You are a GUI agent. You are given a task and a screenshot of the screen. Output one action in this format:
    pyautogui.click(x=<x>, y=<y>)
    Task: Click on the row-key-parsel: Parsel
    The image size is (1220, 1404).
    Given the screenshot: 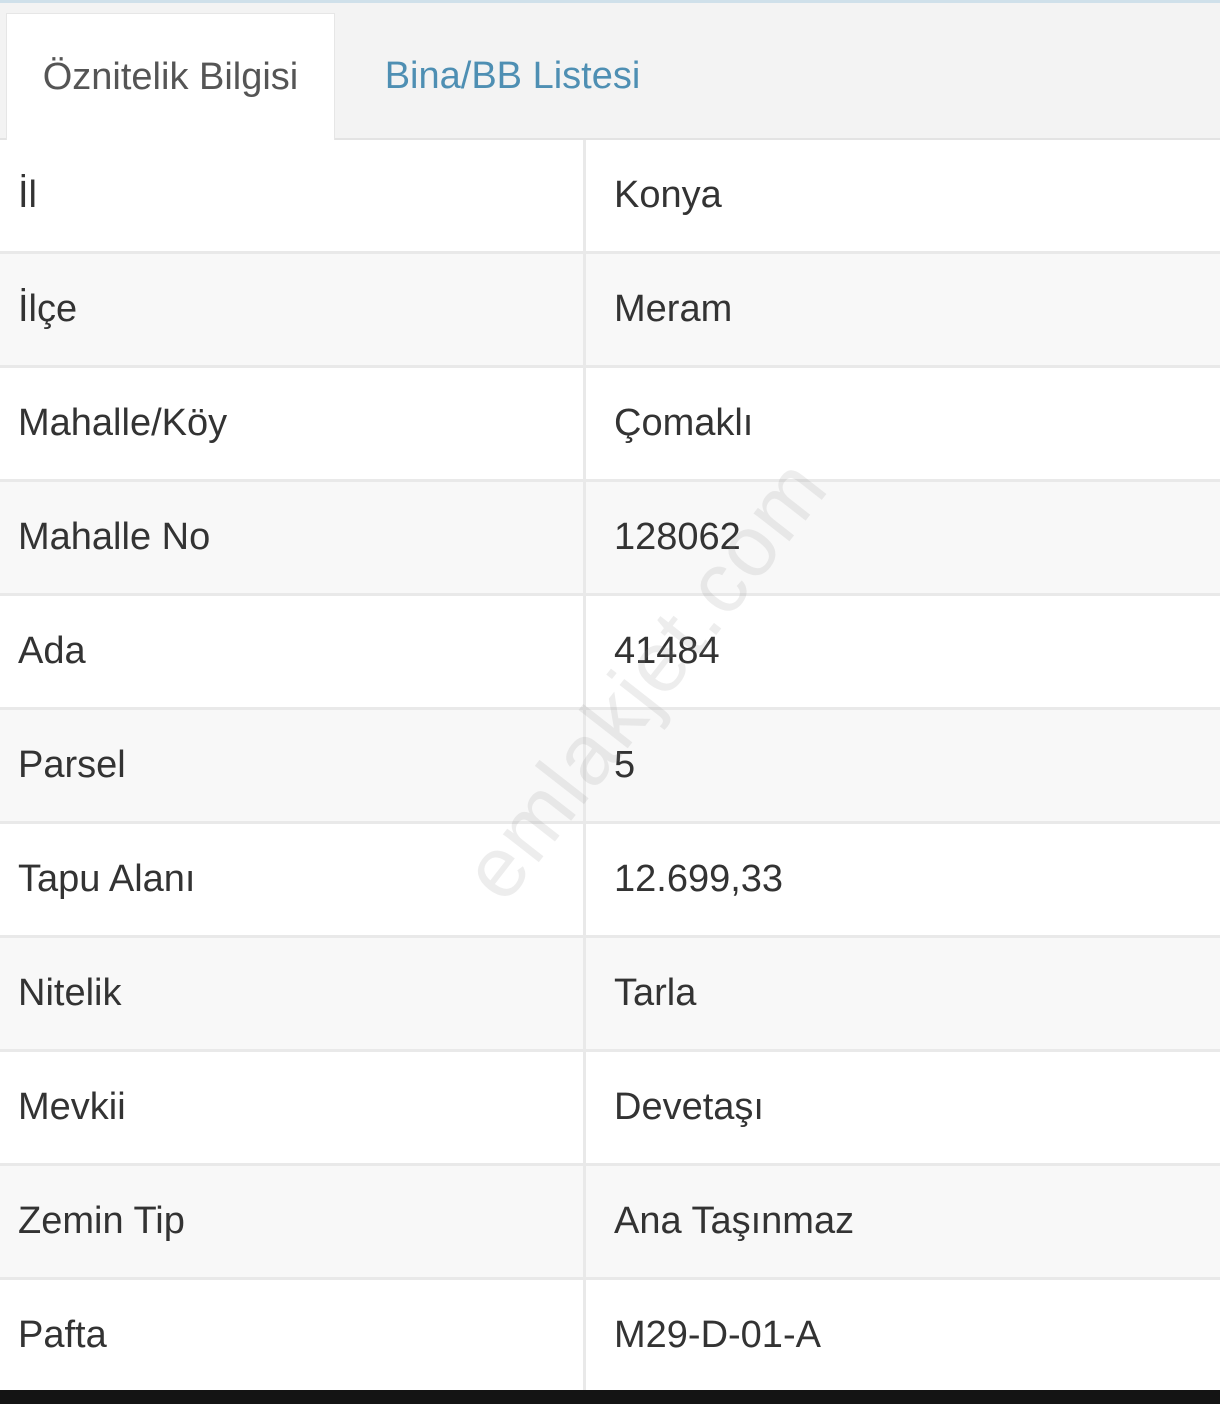 What is the action you would take?
    pyautogui.click(x=293, y=765)
    